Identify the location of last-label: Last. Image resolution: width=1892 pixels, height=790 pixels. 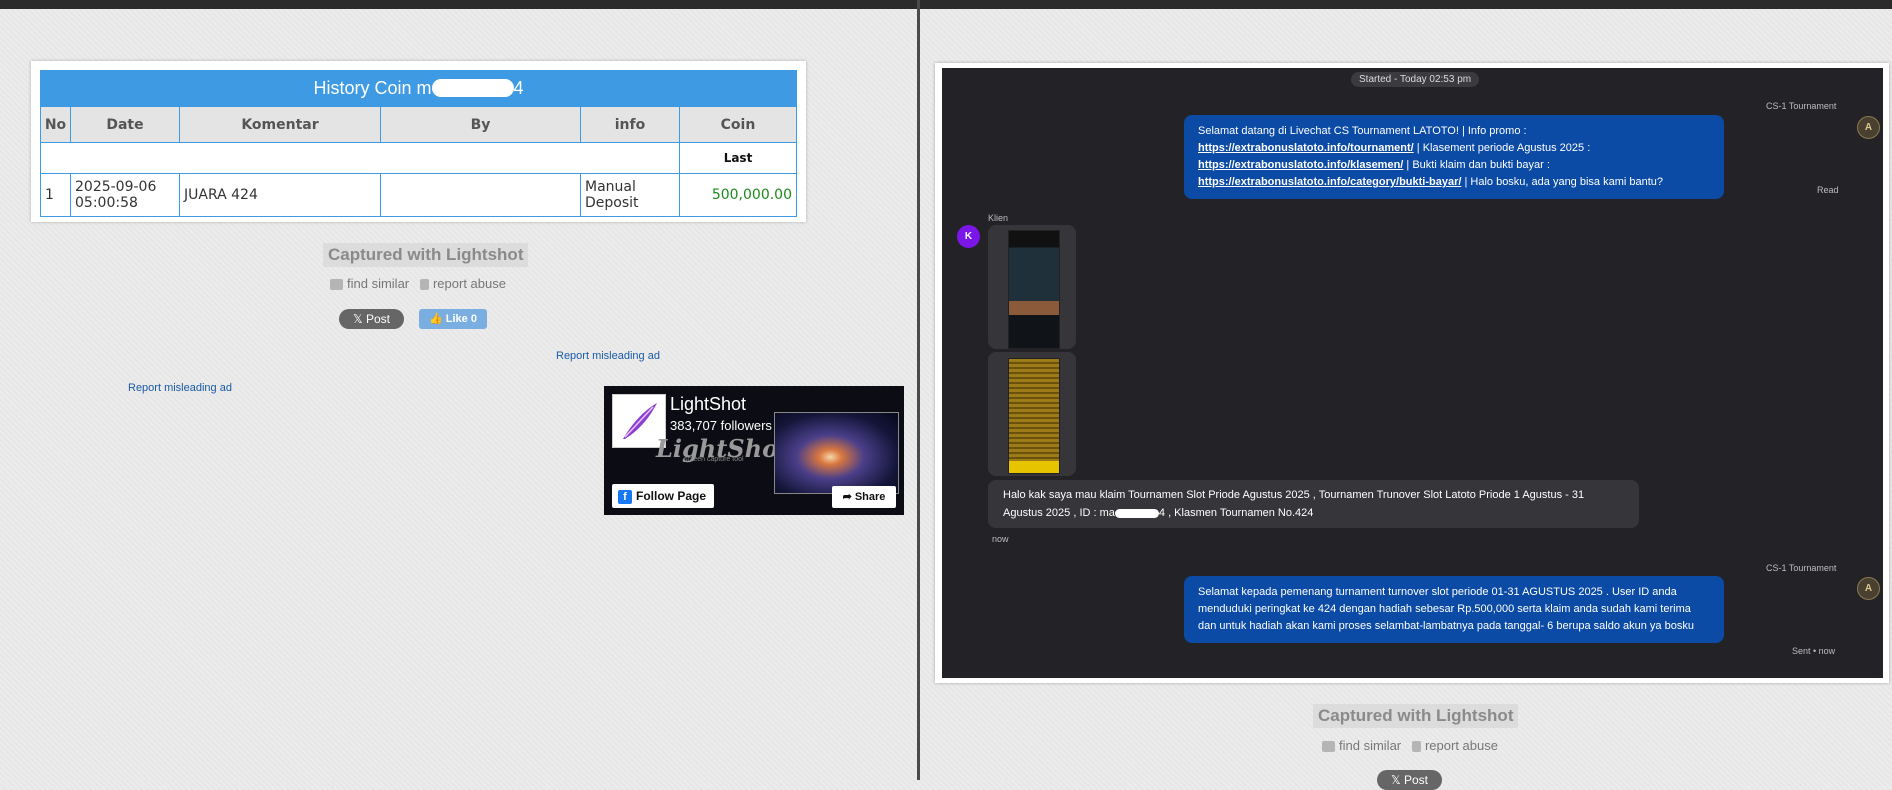
(738, 158).